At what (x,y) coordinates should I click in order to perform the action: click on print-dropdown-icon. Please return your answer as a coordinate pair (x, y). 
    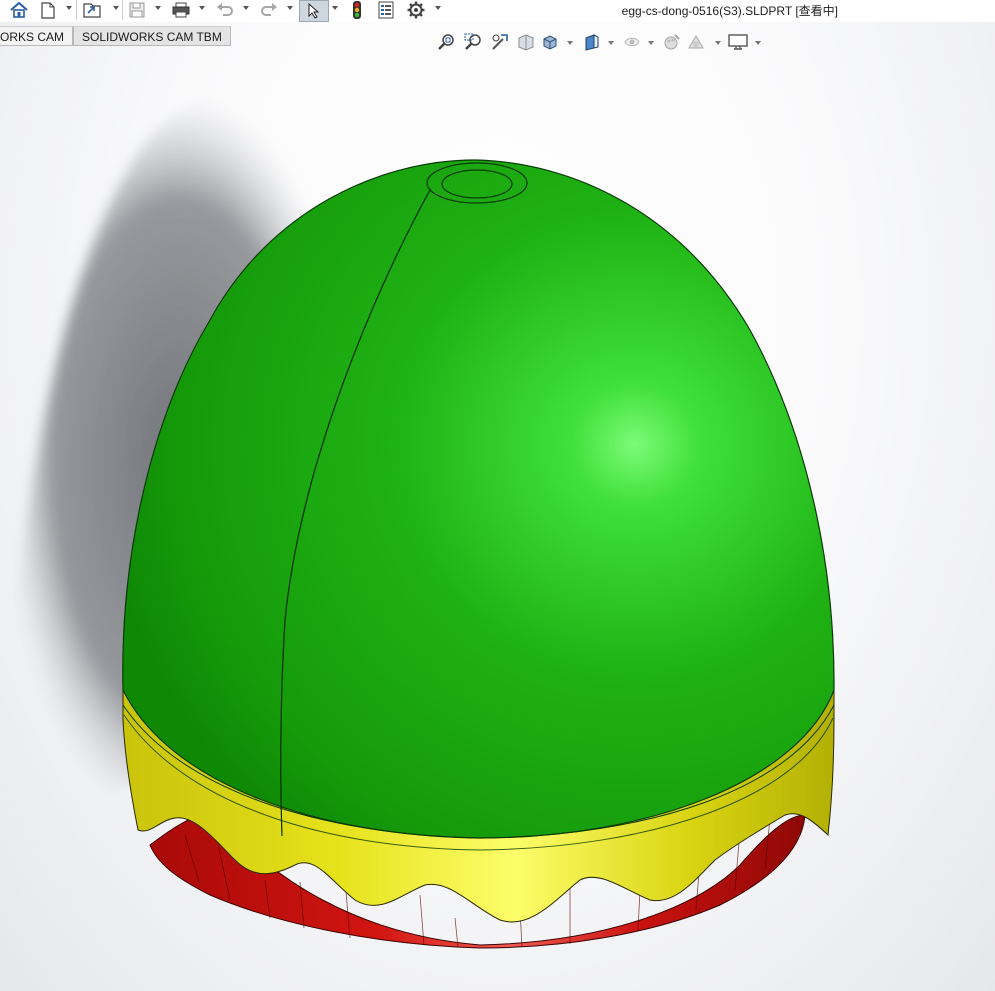
    Looking at the image, I should click on (202, 8).